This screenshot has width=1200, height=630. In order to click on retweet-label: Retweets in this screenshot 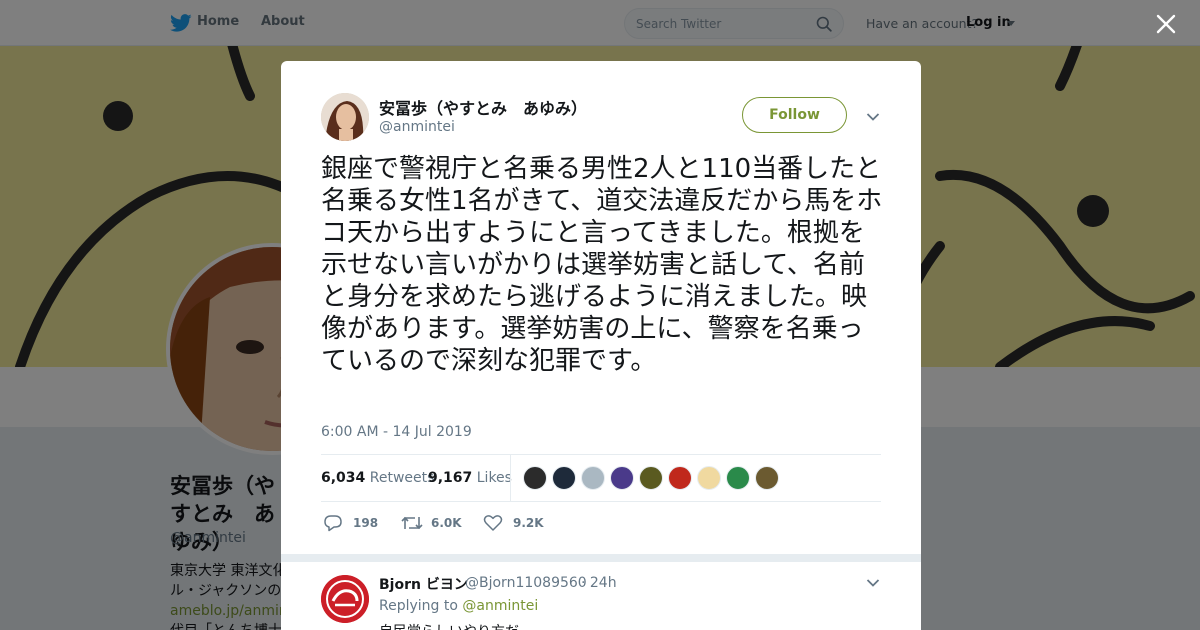, I will do `click(402, 478)`.